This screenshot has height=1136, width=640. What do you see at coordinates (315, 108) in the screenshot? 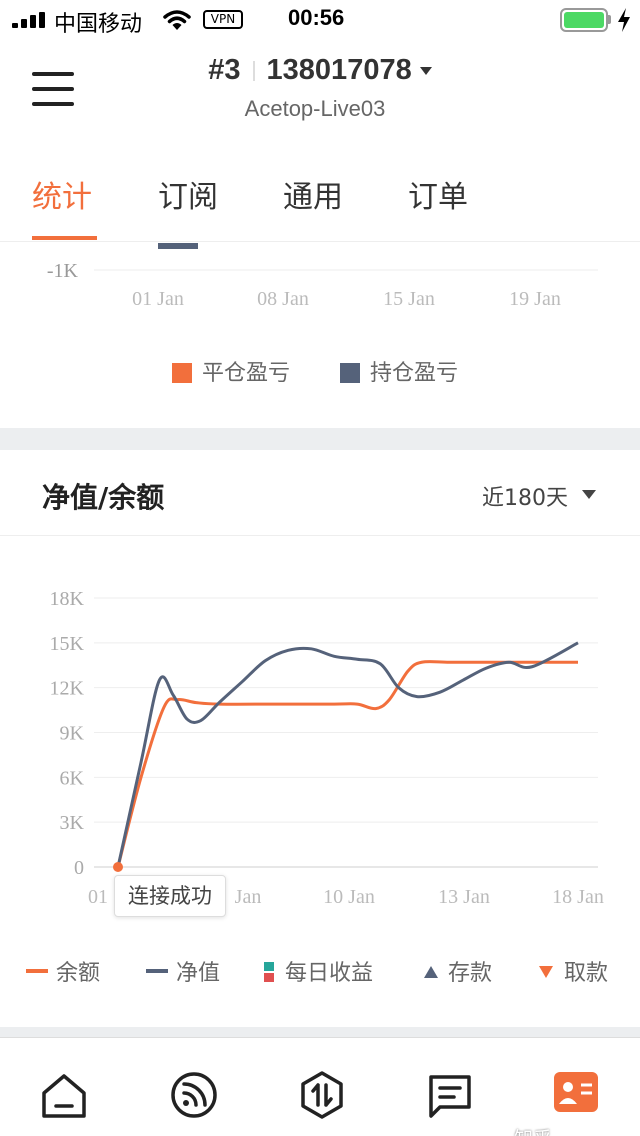
I see `server-name: Acetop-Live03` at bounding box center [315, 108].